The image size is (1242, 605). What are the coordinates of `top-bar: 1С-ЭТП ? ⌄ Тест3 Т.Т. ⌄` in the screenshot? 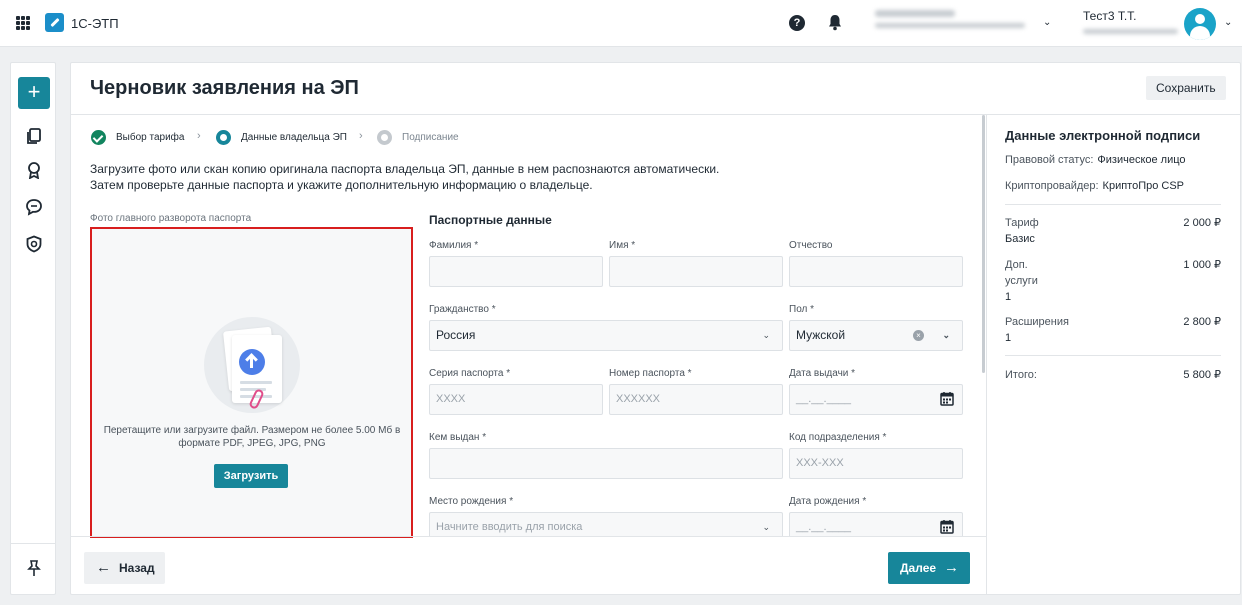 It's located at (621, 23).